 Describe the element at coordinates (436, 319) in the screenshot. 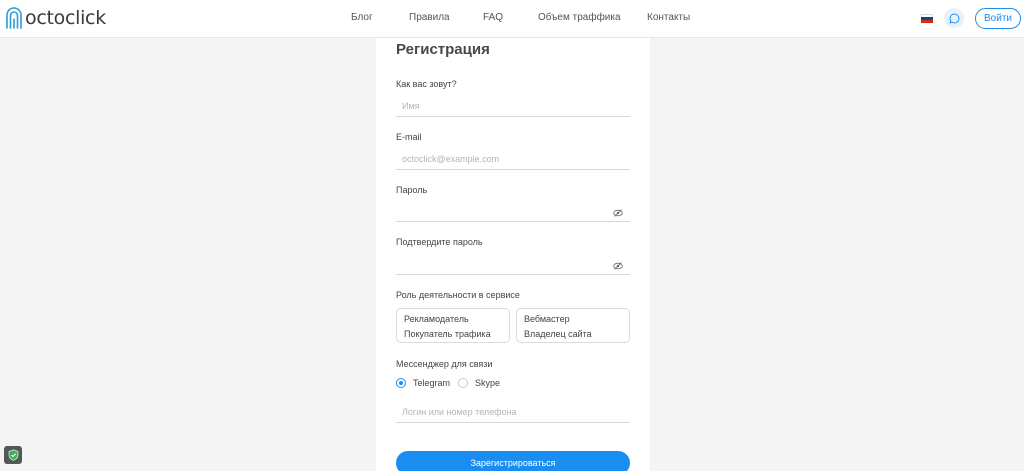

I see `role-option-title: Рекламодатель` at that location.